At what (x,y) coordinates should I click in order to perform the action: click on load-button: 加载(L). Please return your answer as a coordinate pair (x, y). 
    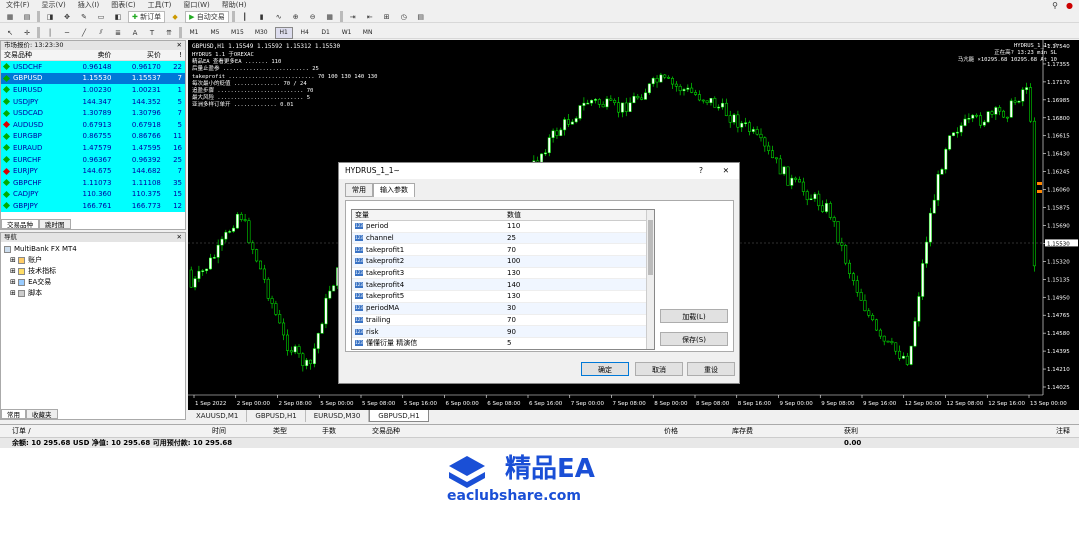
    Looking at the image, I should click on (694, 316).